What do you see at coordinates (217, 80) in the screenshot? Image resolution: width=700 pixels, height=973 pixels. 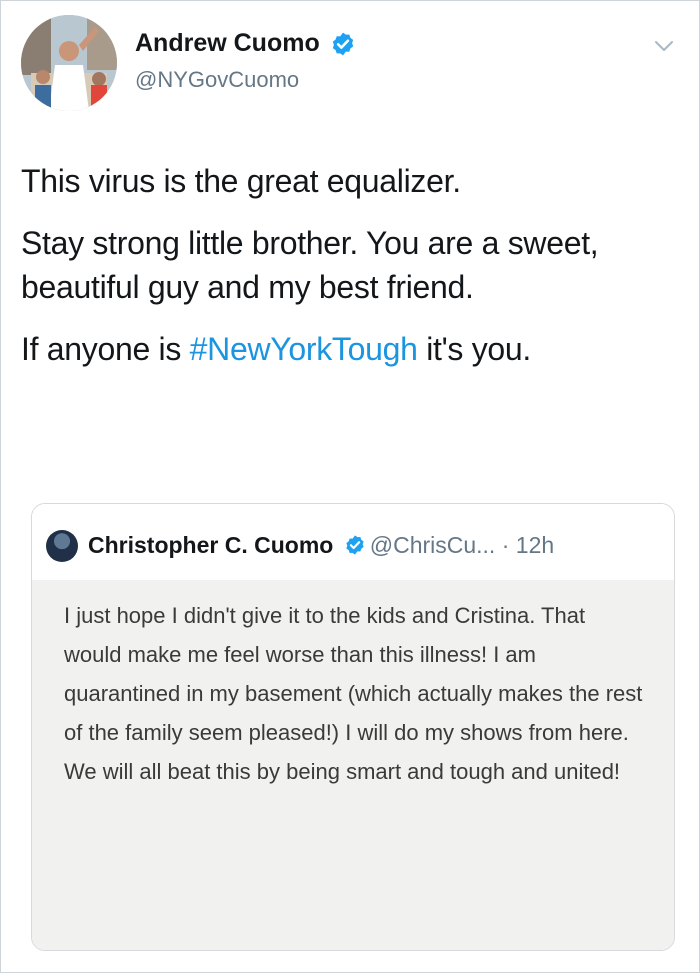 I see `author-handle: @NYGovCuomo` at bounding box center [217, 80].